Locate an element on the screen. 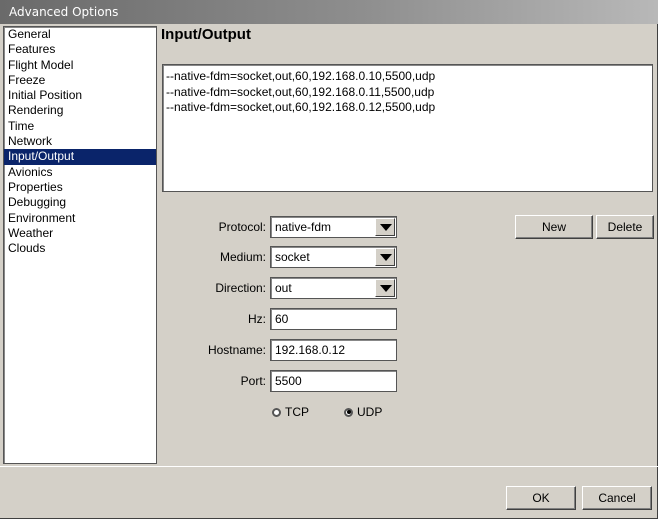 The image size is (658, 519). sidebar-item-rendering: Rendering is located at coordinates (80, 110).